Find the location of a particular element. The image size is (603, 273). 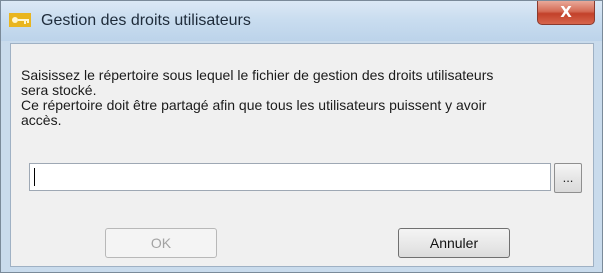

close-icon: X is located at coordinates (566, 12).